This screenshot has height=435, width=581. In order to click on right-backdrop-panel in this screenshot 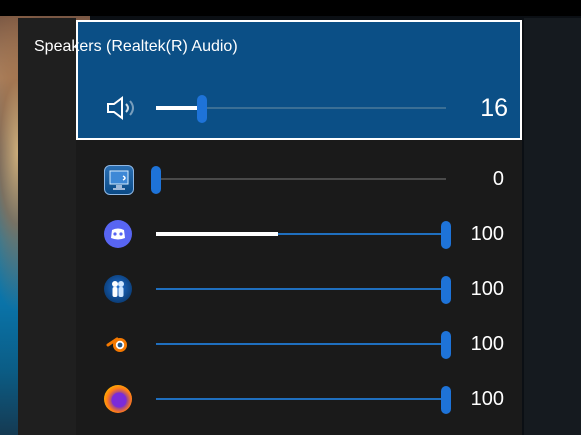, I will do `click(552, 226)`.